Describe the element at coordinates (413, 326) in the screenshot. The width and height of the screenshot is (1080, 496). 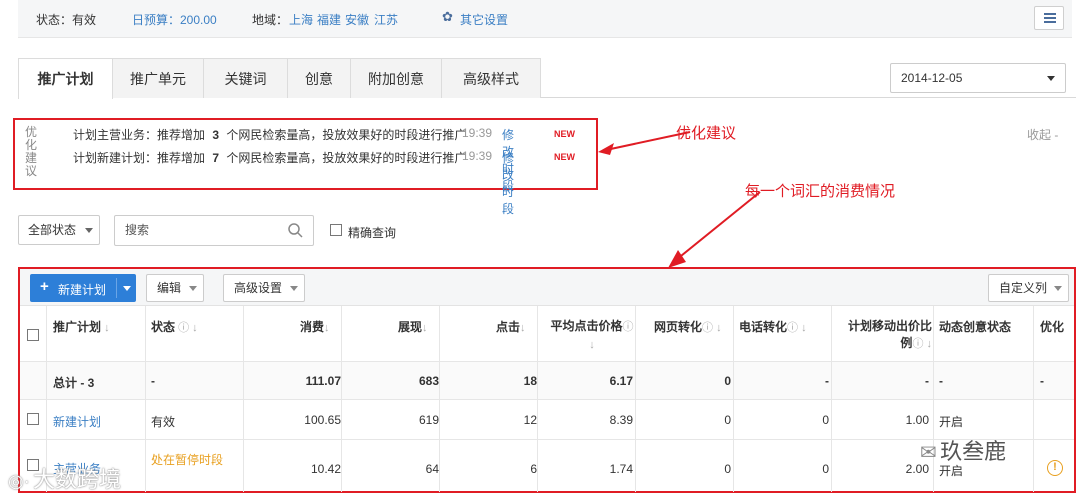
I see `col-impressions: 展现↓` at that location.